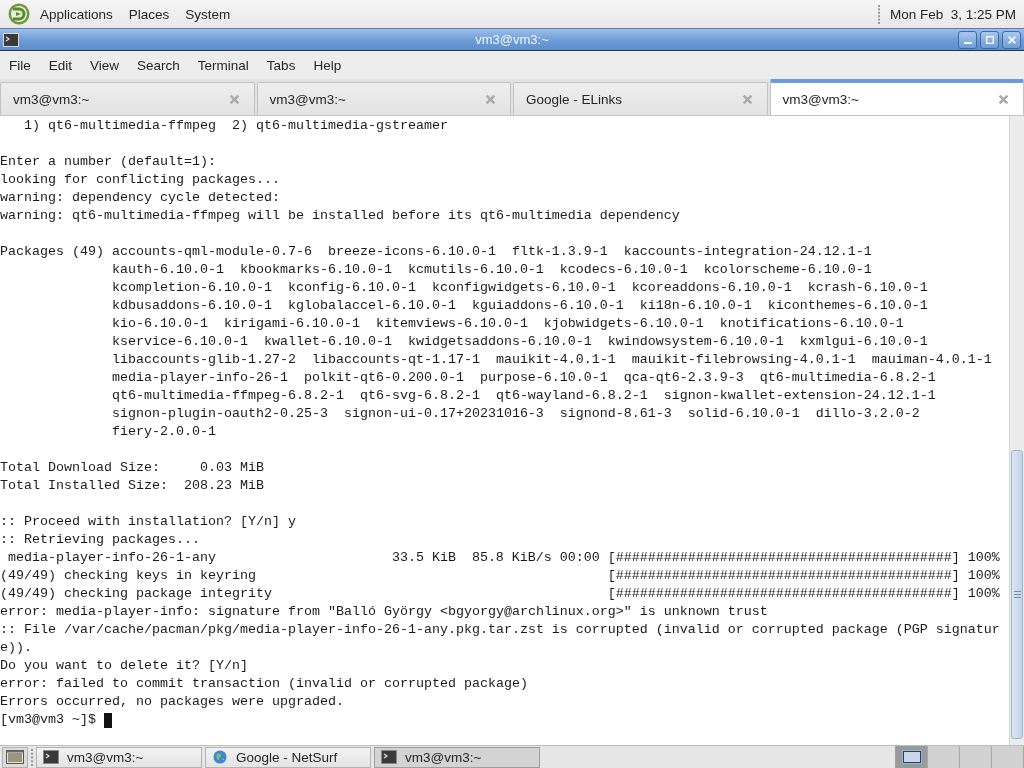 The height and width of the screenshot is (768, 1024). I want to click on show-desktop-button, so click(15, 757).